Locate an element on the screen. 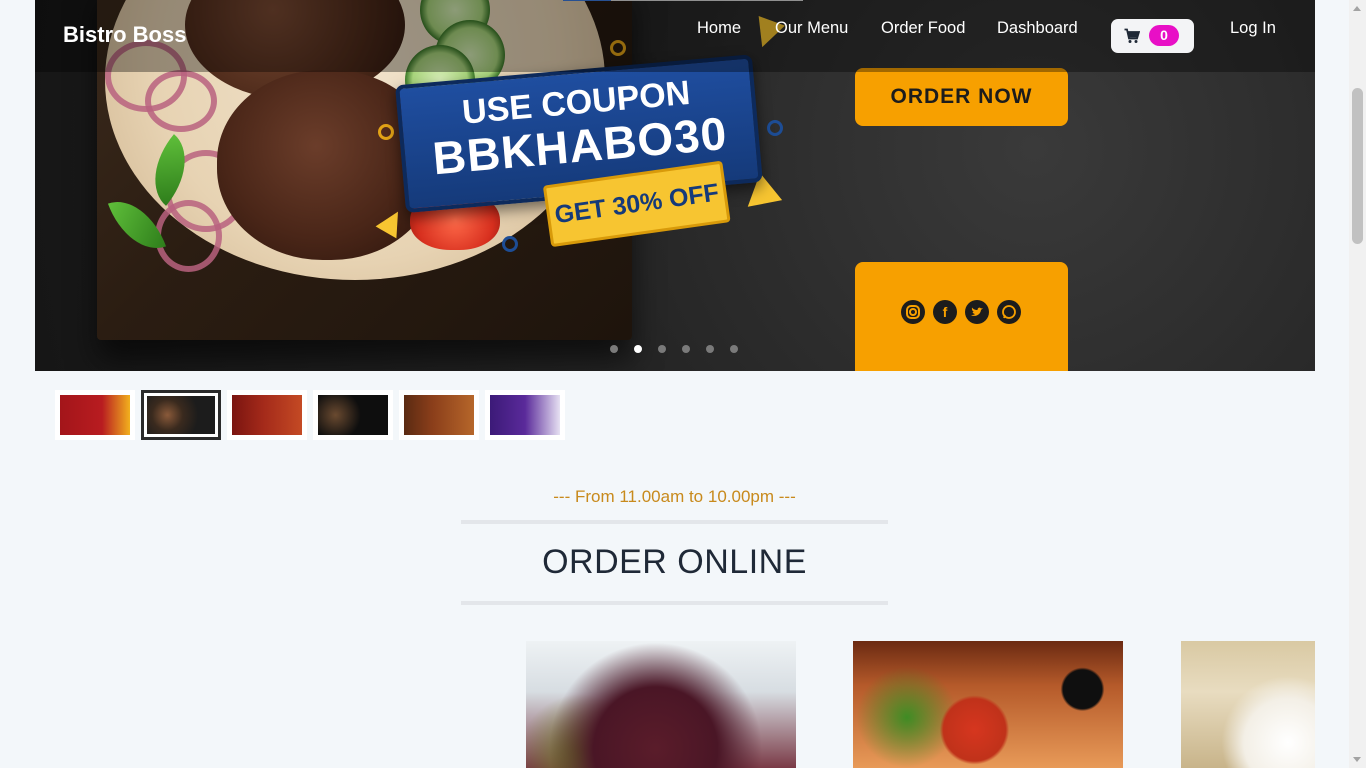 The height and width of the screenshot is (768, 1366). carousel-dots is located at coordinates (674, 349).